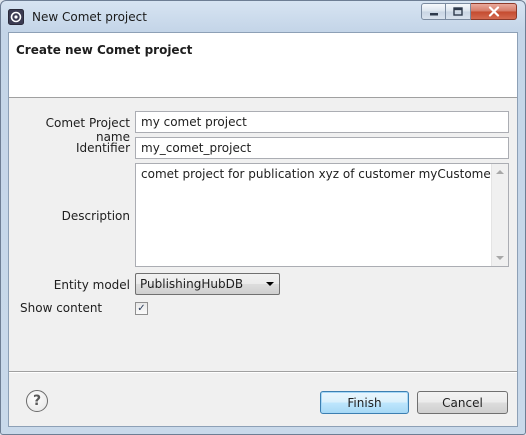 The image size is (526, 435). Describe the element at coordinates (500, 258) in the screenshot. I see `scroll-down-icon` at that location.